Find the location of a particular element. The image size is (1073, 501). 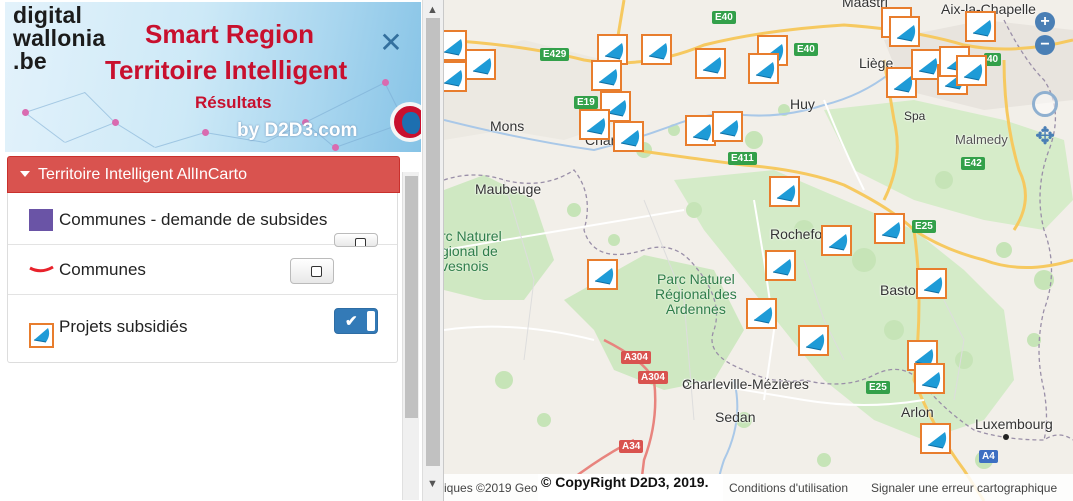

scroll-up-arrow-icon: ▲ is located at coordinates (432, 10).